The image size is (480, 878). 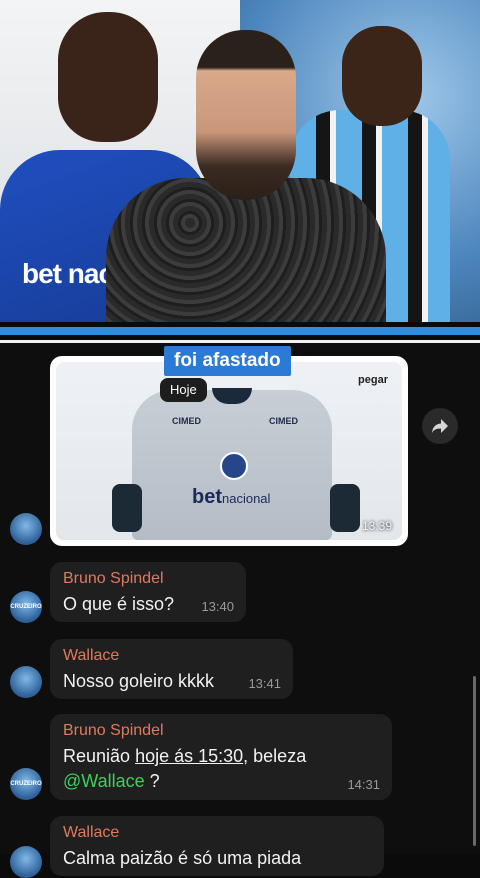 I want to click on date-link: hoje ás 15:30, so click(x=189, y=756).